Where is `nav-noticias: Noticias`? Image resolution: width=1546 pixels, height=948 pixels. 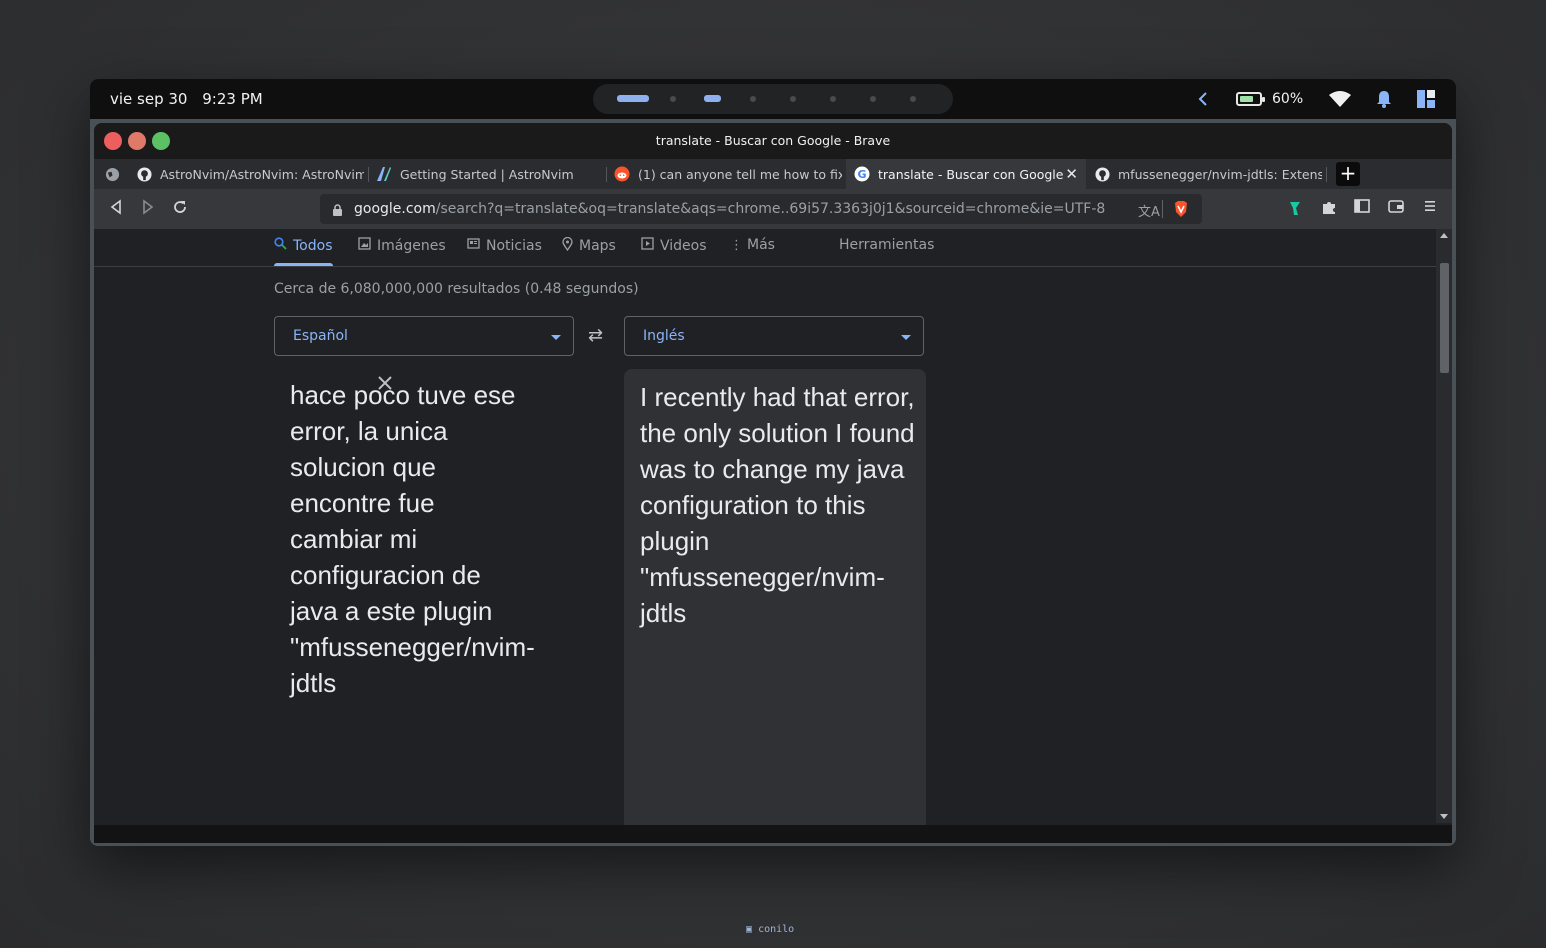 nav-noticias: Noticias is located at coordinates (504, 245).